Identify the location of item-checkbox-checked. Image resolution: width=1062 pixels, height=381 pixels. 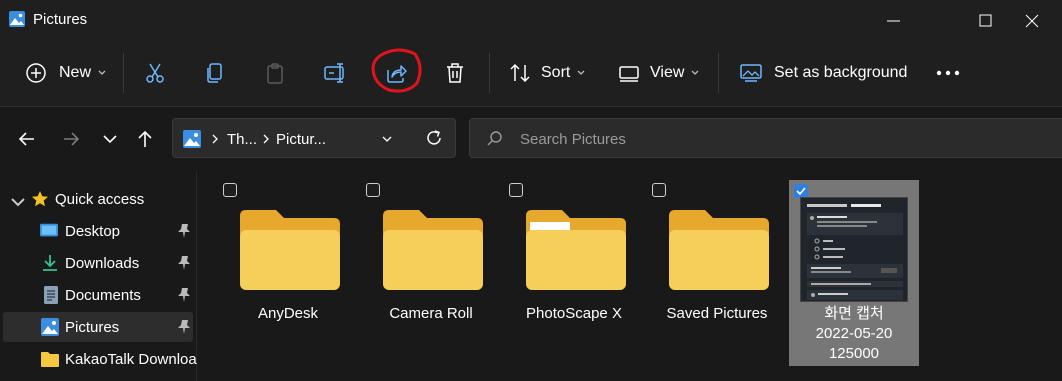
(801, 191).